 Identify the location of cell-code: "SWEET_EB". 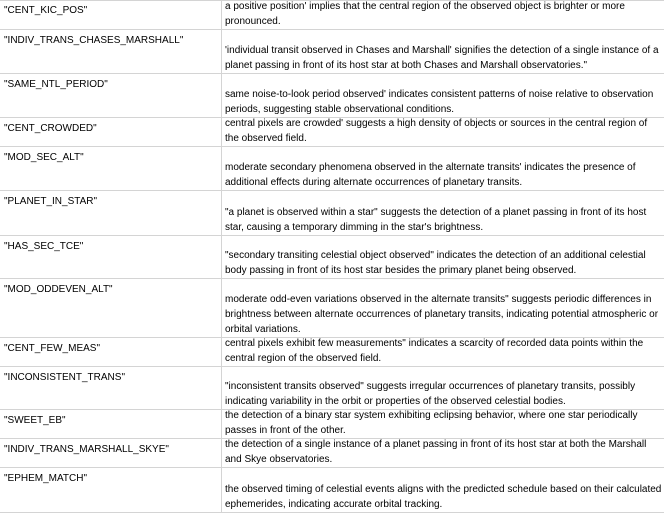
(111, 420).